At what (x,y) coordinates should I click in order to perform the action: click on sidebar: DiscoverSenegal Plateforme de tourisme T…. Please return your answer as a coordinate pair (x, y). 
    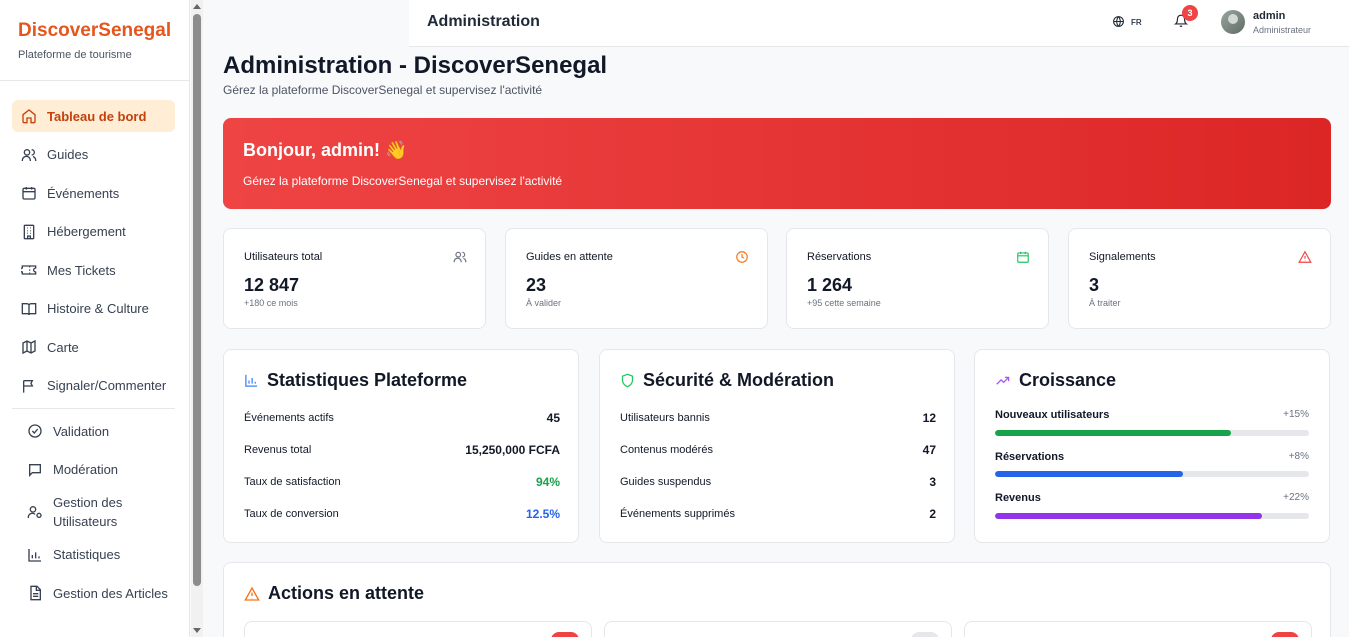
    Looking at the image, I should click on (95, 318).